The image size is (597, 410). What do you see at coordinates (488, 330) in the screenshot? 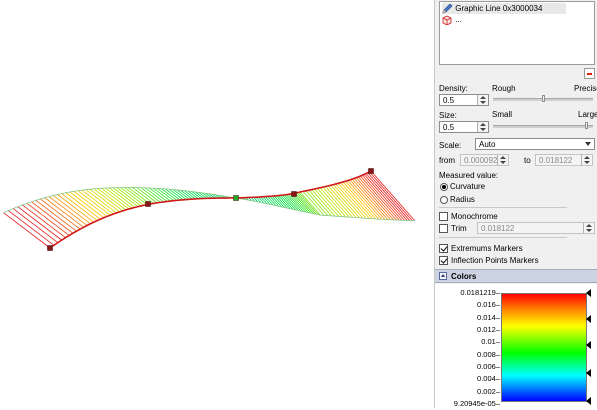
I see `color-scale-tick-label: 0.012–` at bounding box center [488, 330].